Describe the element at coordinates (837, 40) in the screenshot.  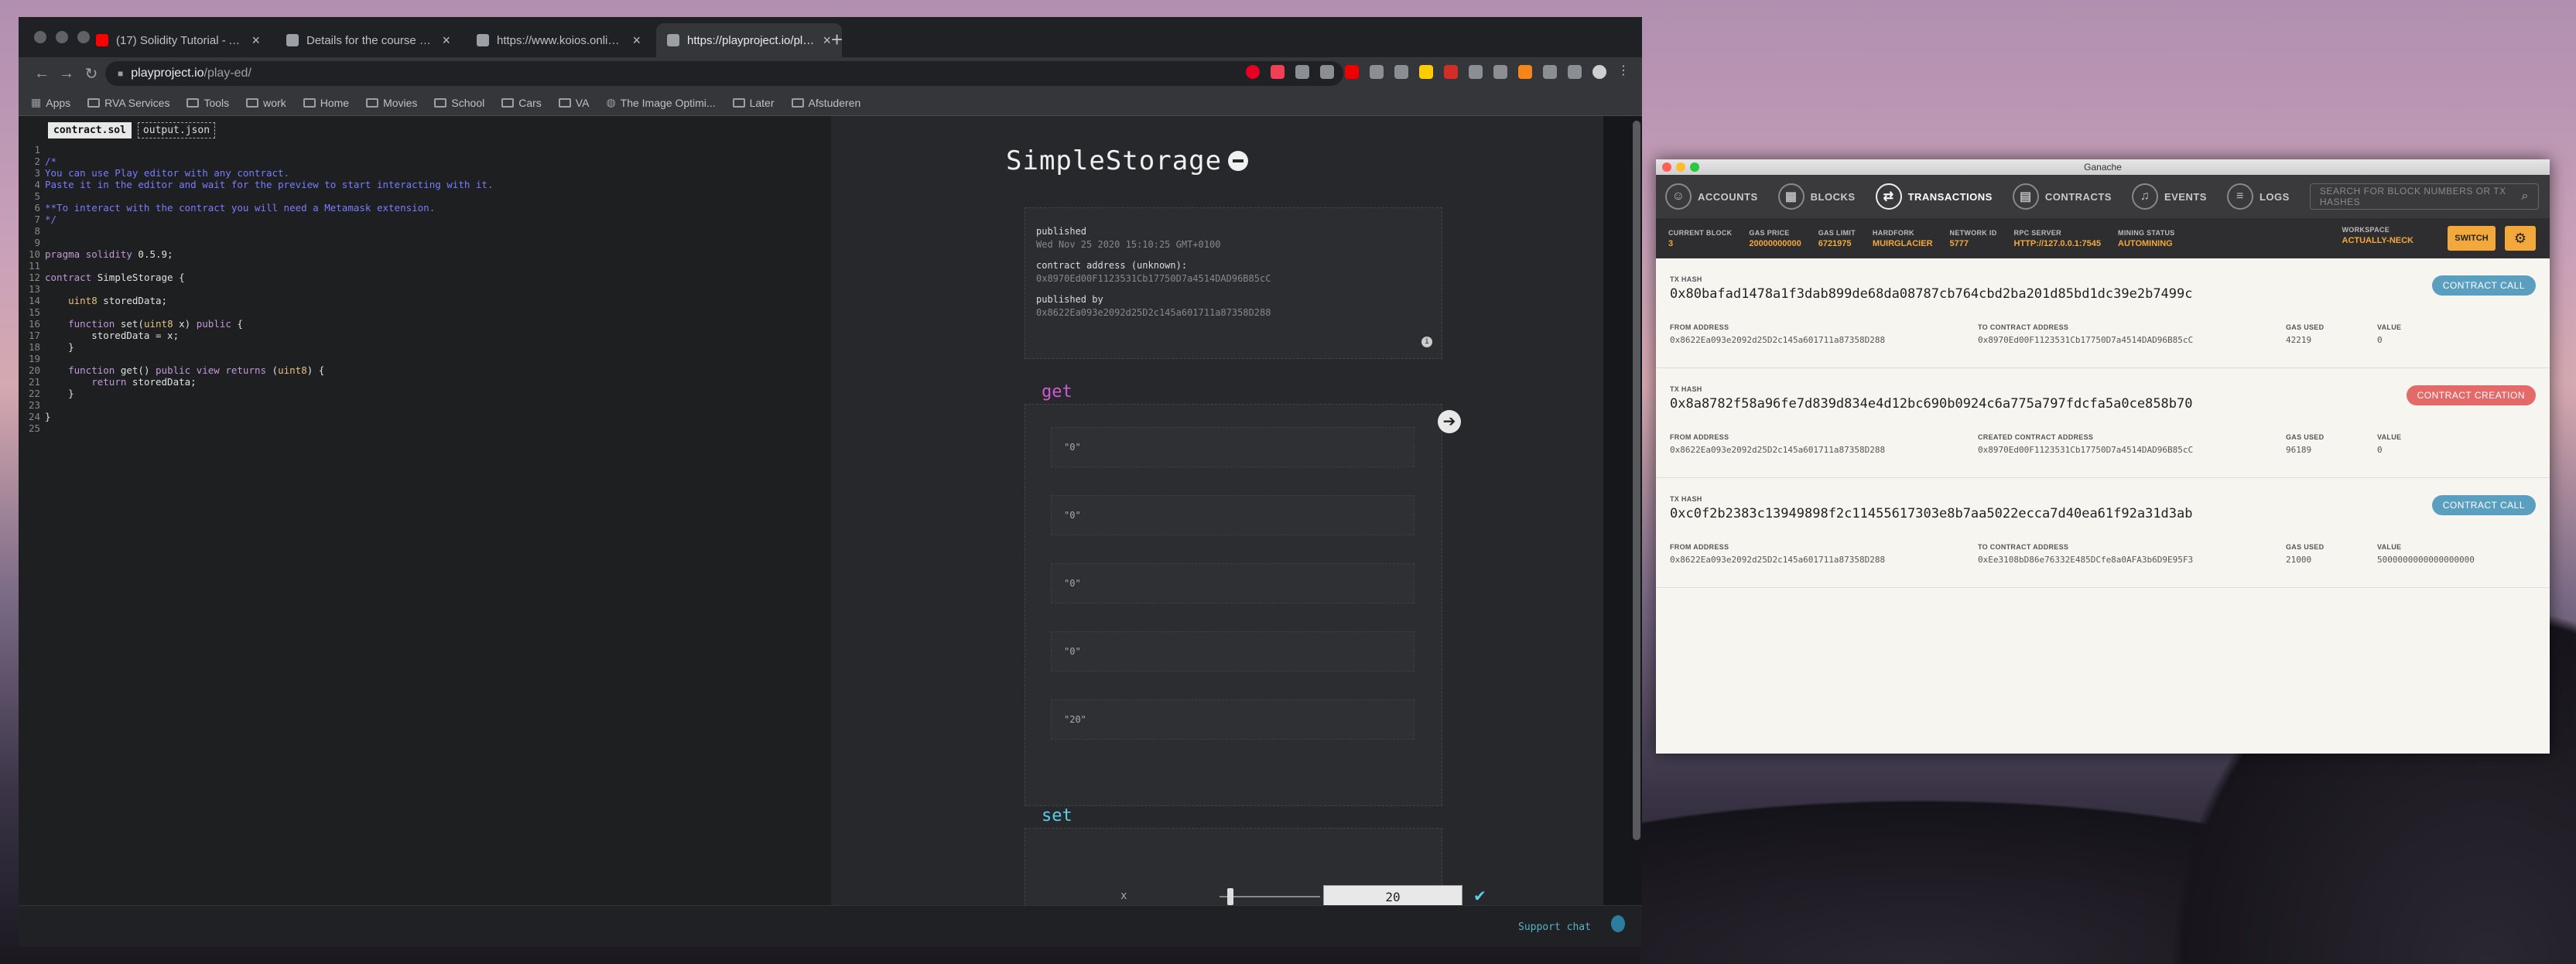
I see `new-tab-button: +` at that location.